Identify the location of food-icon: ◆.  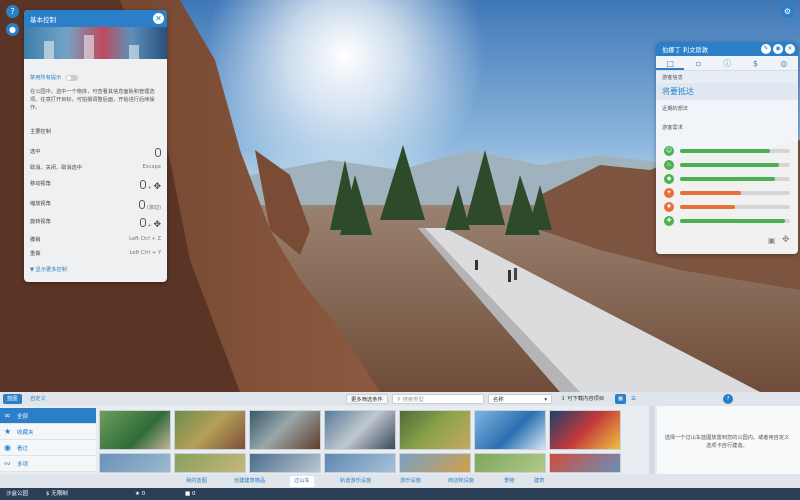
(669, 179).